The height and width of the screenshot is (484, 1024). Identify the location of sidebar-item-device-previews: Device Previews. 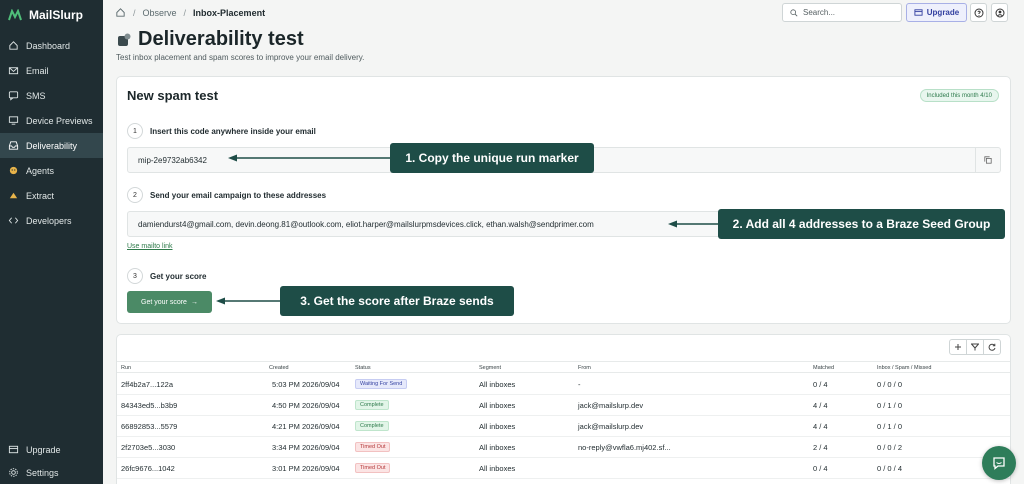
(51, 120).